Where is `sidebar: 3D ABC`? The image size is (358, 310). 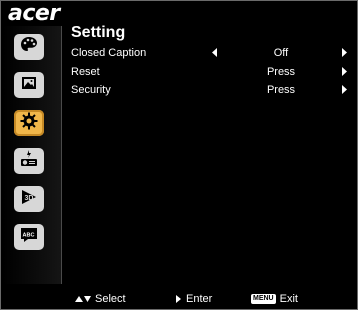
sidebar: 3D ABC is located at coordinates (32, 155).